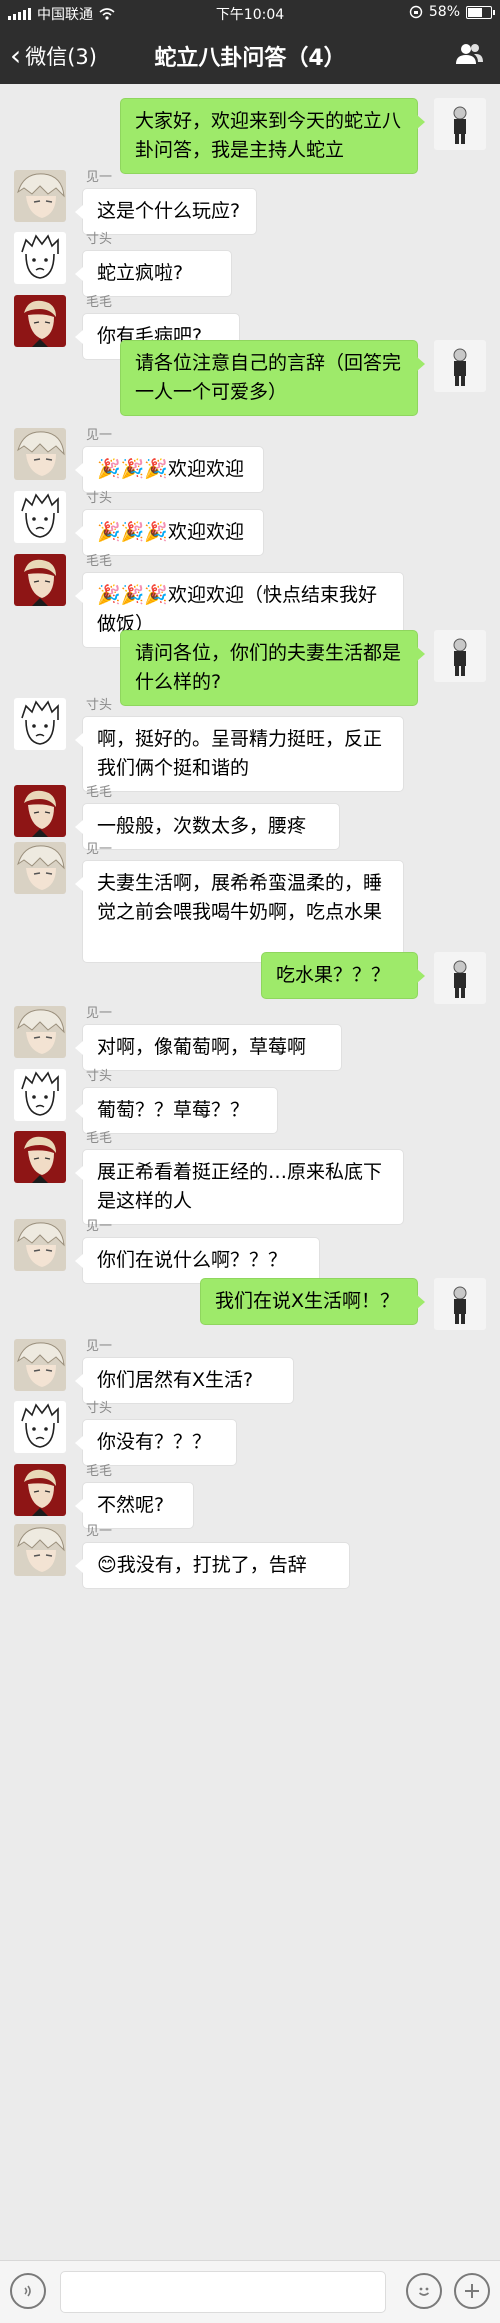  What do you see at coordinates (272, 378) in the screenshot?
I see `message-bubble: 请各位注意自己的言辞（回答完一人一个可爱多）` at bounding box center [272, 378].